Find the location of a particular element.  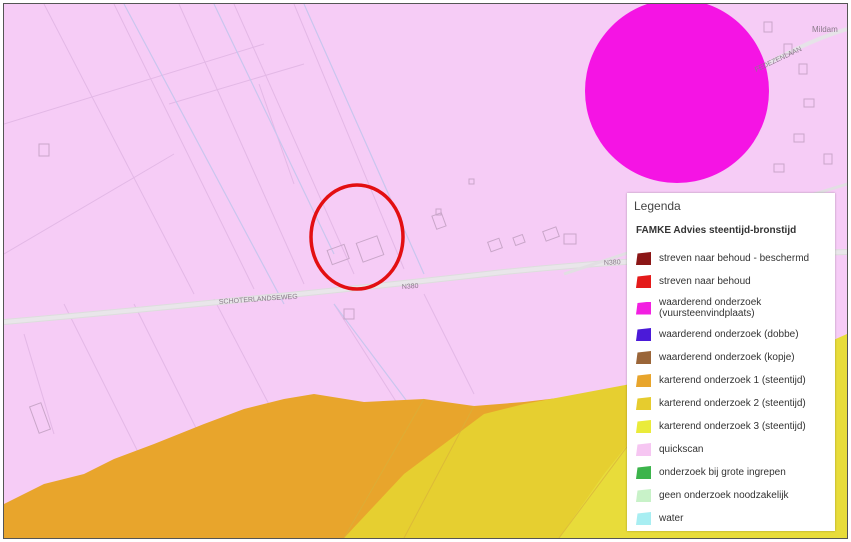

legend-item-label: quickscan is located at coordinates (681, 449).